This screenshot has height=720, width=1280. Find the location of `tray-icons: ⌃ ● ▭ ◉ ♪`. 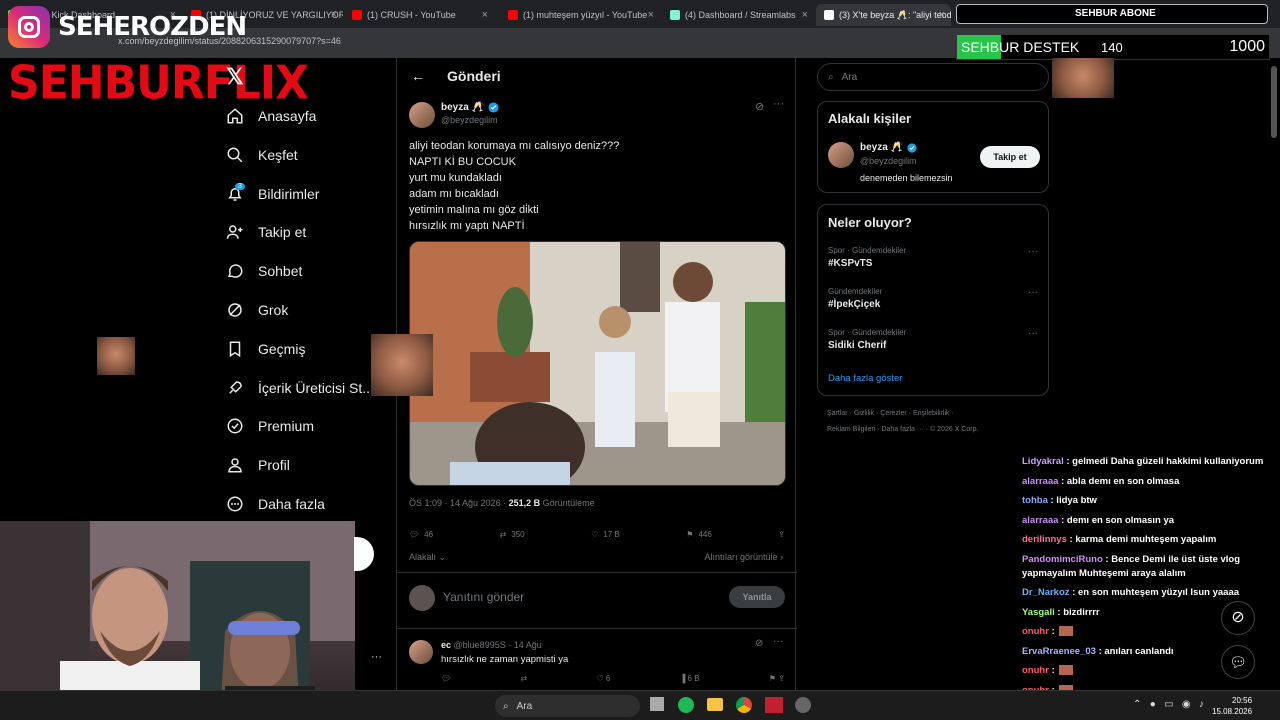

tray-icons: ⌃ ● ▭ ◉ ♪ is located at coordinates (1168, 704).